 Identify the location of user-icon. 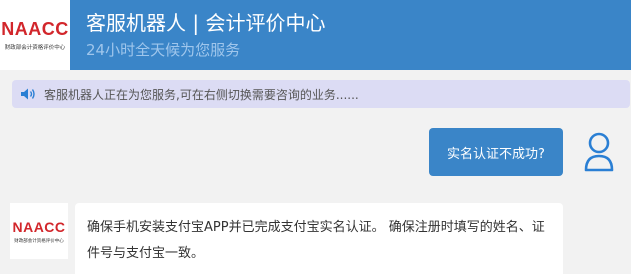
(599, 152).